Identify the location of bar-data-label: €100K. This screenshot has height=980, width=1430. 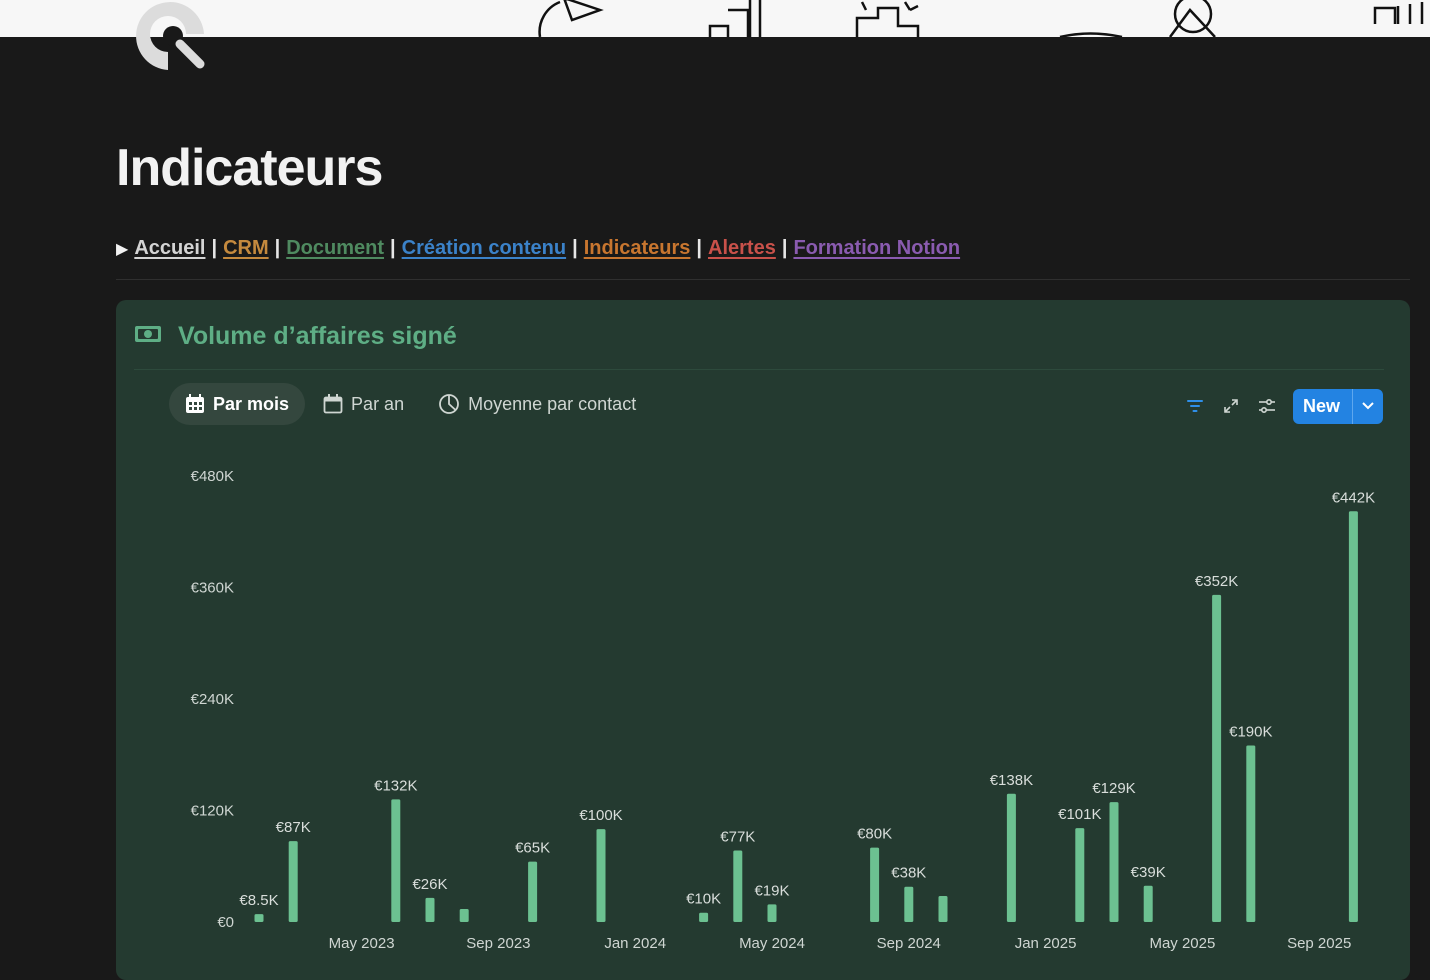
(600, 815).